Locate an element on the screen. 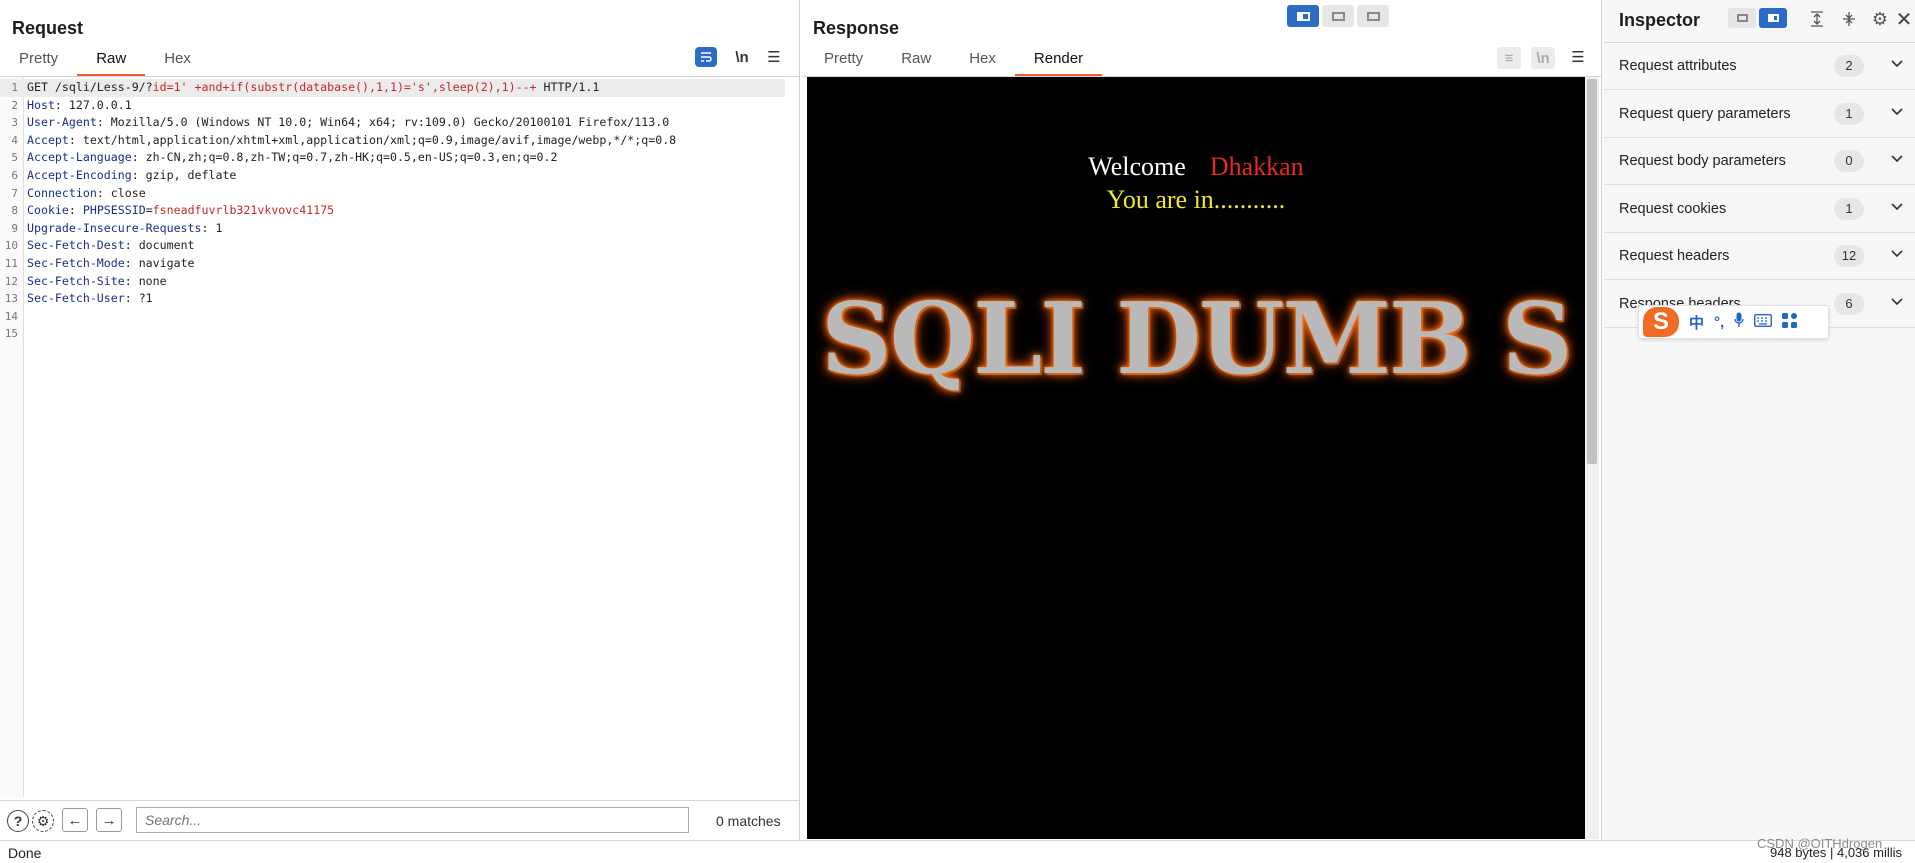  word-wrap-icon: ≡ is located at coordinates (1509, 58).